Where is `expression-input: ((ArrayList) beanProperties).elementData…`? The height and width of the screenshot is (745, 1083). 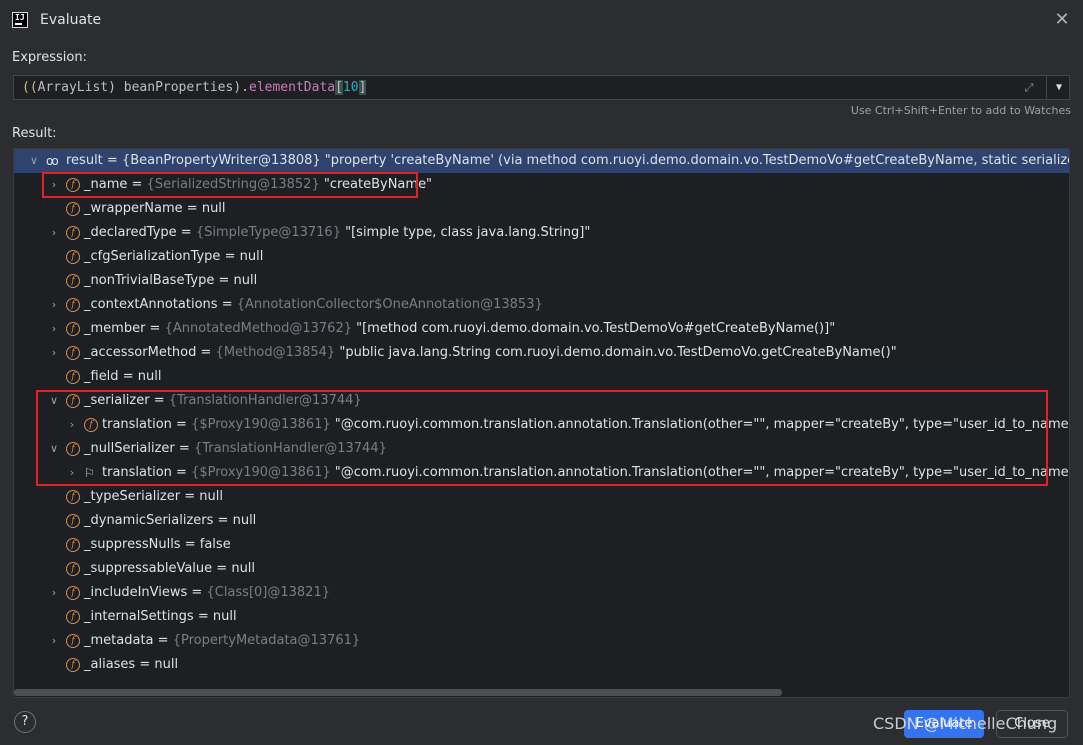
expression-input: ((ArrayList) beanProperties).elementData… is located at coordinates (541, 87).